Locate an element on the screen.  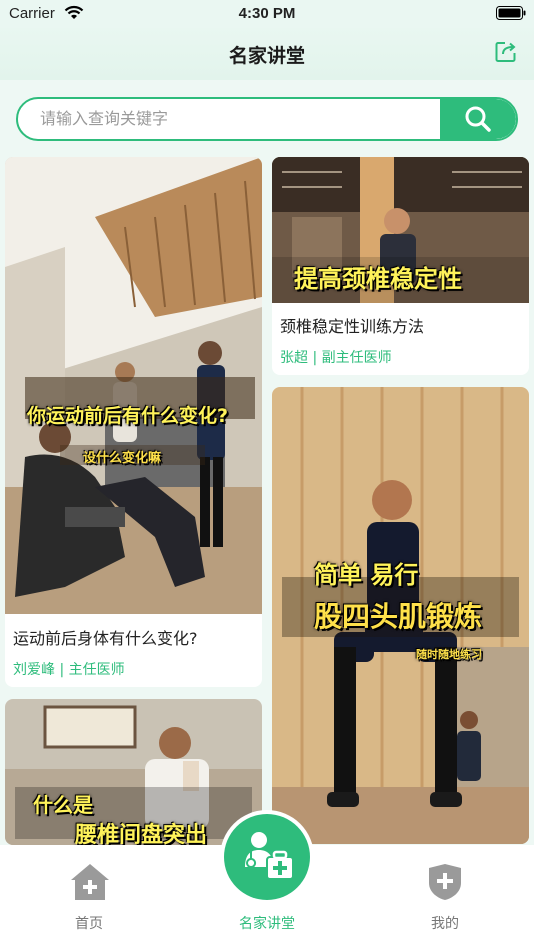
doctor-kit-icon is located at coordinates (269, 856).